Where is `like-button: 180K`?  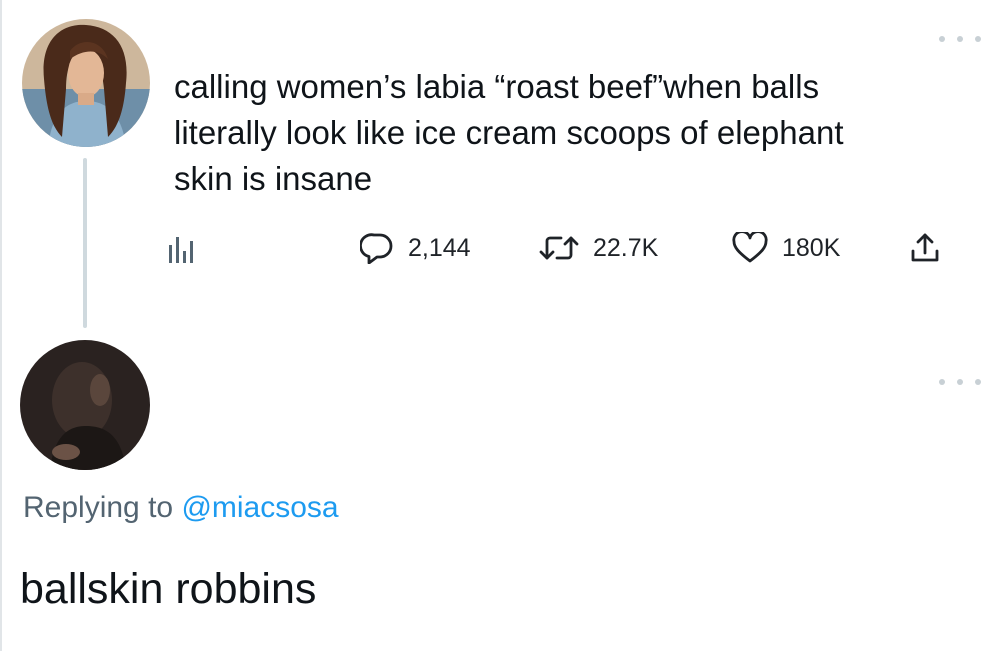
like-button: 180K is located at coordinates (786, 248).